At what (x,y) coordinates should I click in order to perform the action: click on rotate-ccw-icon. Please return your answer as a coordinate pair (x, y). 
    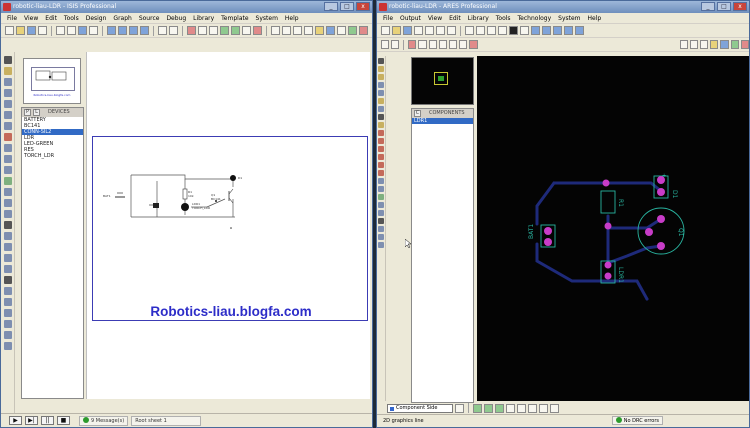
    Looking at the image, I should click on (7, 324).